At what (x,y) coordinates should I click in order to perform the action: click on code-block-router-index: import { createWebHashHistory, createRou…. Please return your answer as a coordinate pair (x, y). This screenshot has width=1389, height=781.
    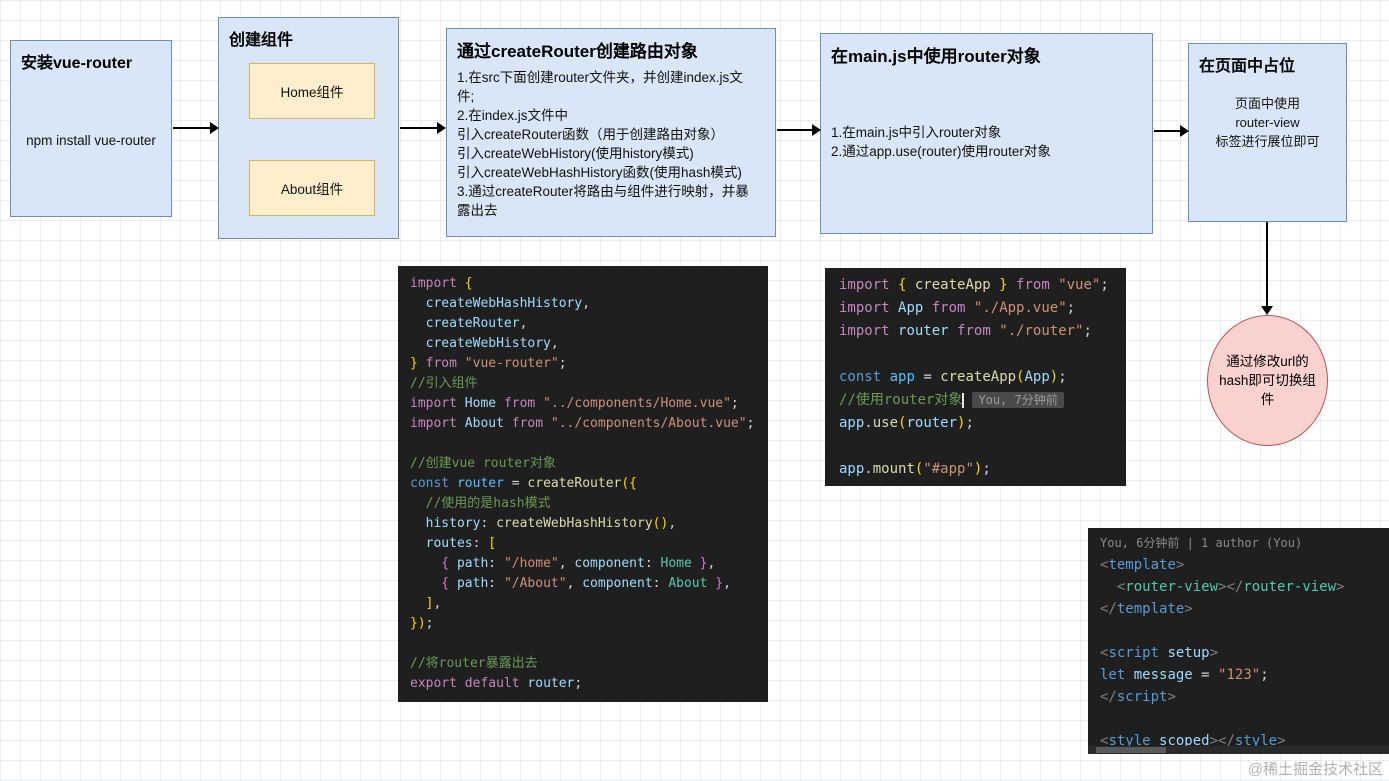
    Looking at the image, I should click on (583, 484).